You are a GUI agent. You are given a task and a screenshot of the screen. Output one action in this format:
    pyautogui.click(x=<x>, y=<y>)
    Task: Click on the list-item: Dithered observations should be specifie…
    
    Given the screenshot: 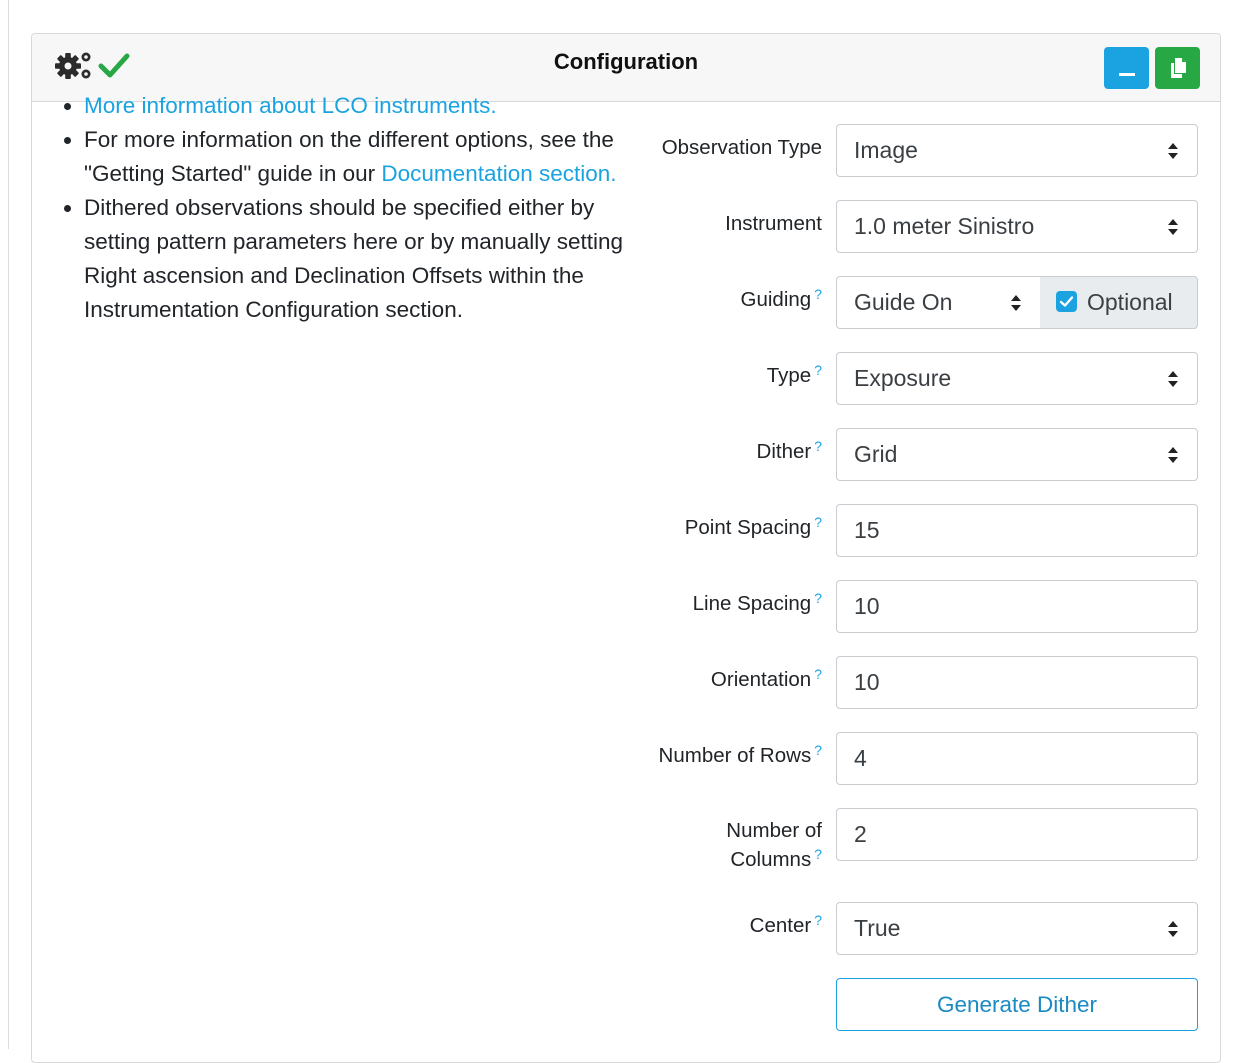 What is the action you would take?
    pyautogui.click(x=364, y=259)
    